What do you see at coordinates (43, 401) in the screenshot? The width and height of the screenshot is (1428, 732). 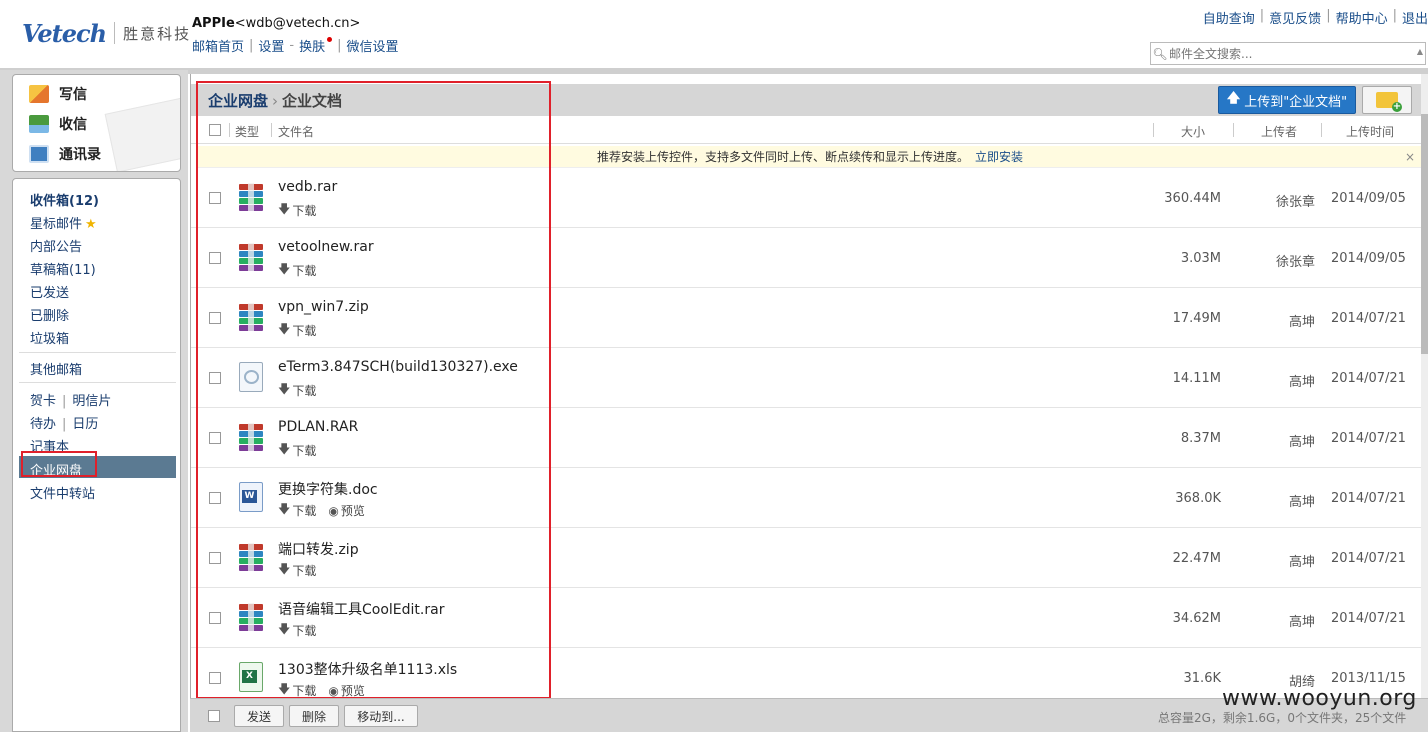 I see `link-greeting-card: 贺卡` at bounding box center [43, 401].